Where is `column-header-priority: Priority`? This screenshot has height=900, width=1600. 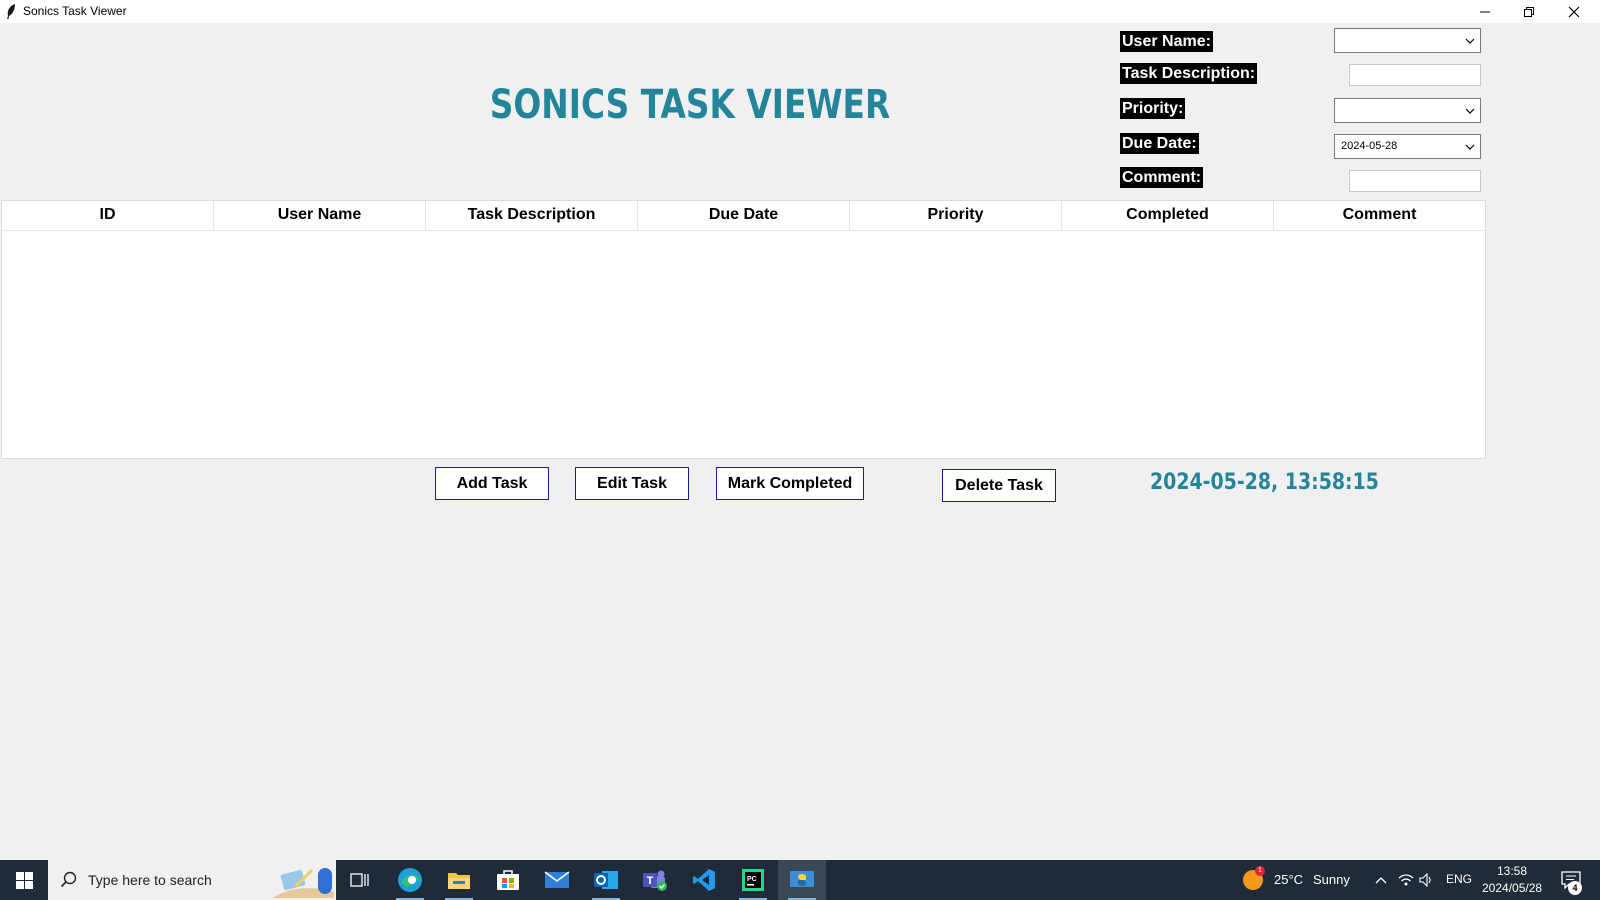 column-header-priority: Priority is located at coordinates (956, 215).